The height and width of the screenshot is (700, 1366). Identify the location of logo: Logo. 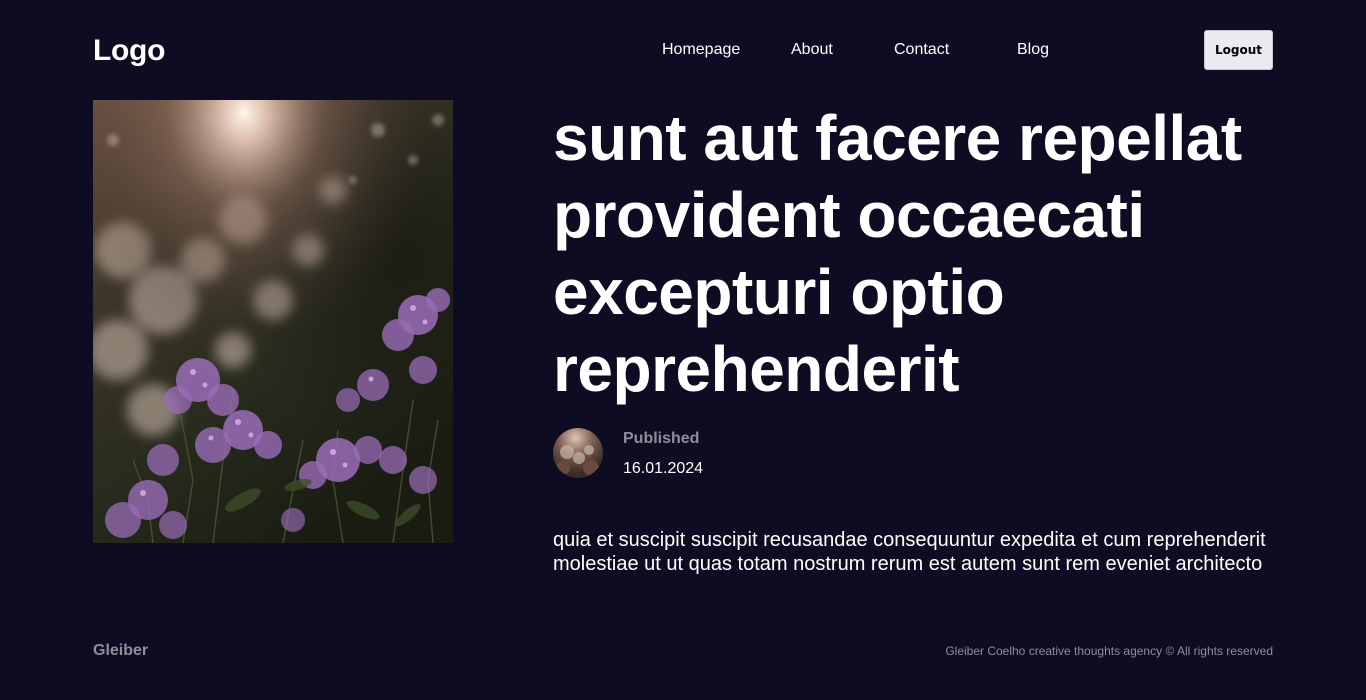
(129, 51).